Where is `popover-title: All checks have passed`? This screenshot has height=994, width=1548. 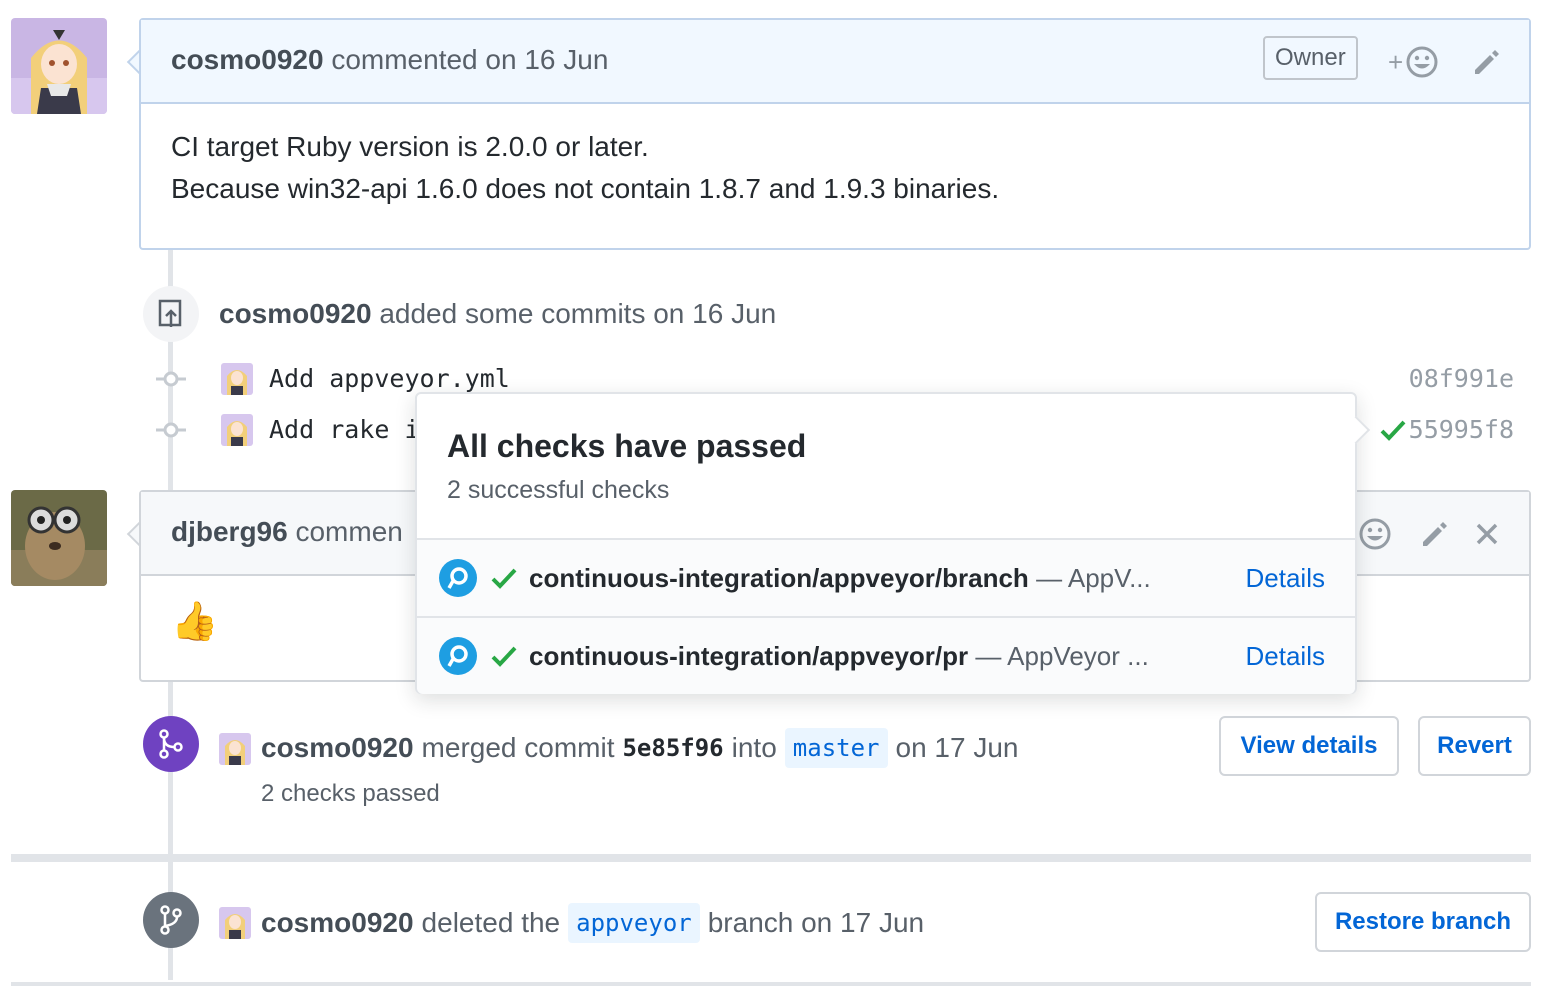
popover-title: All checks have passed is located at coordinates (627, 446).